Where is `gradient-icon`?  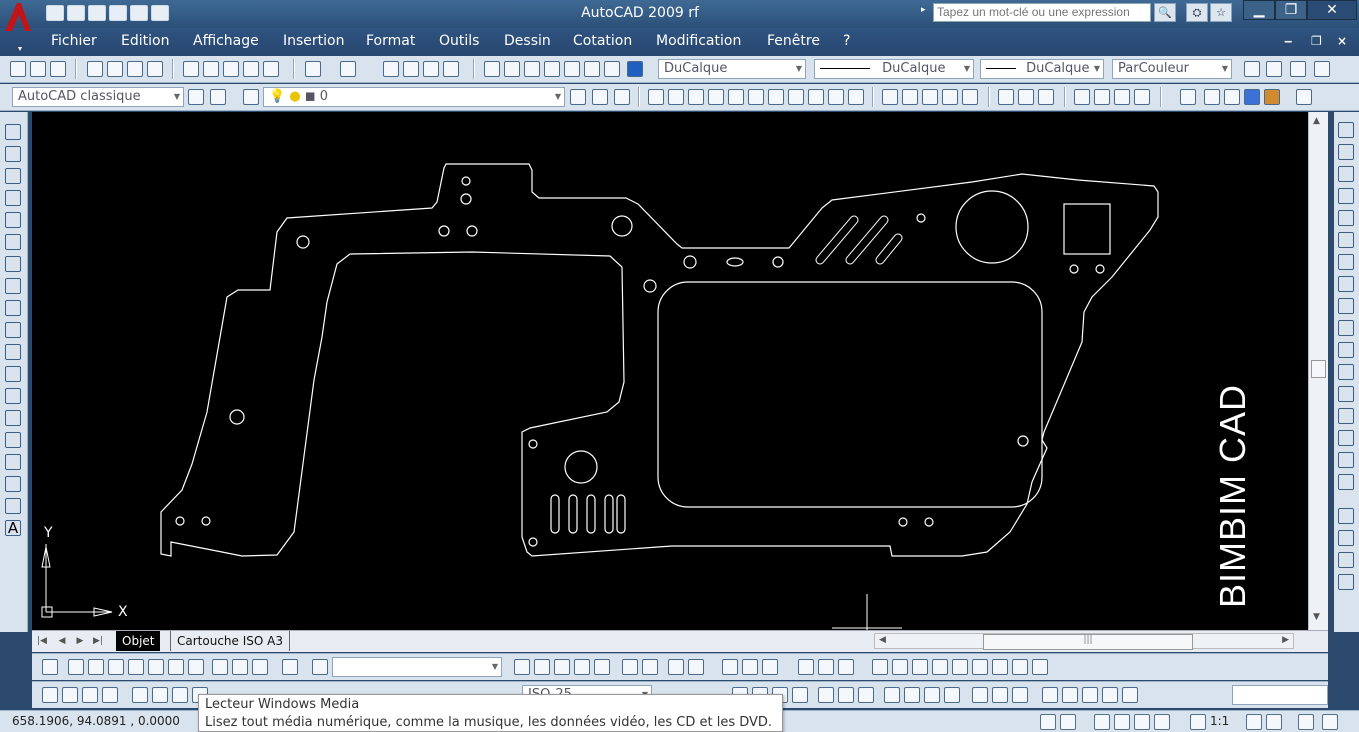 gradient-icon is located at coordinates (13, 462).